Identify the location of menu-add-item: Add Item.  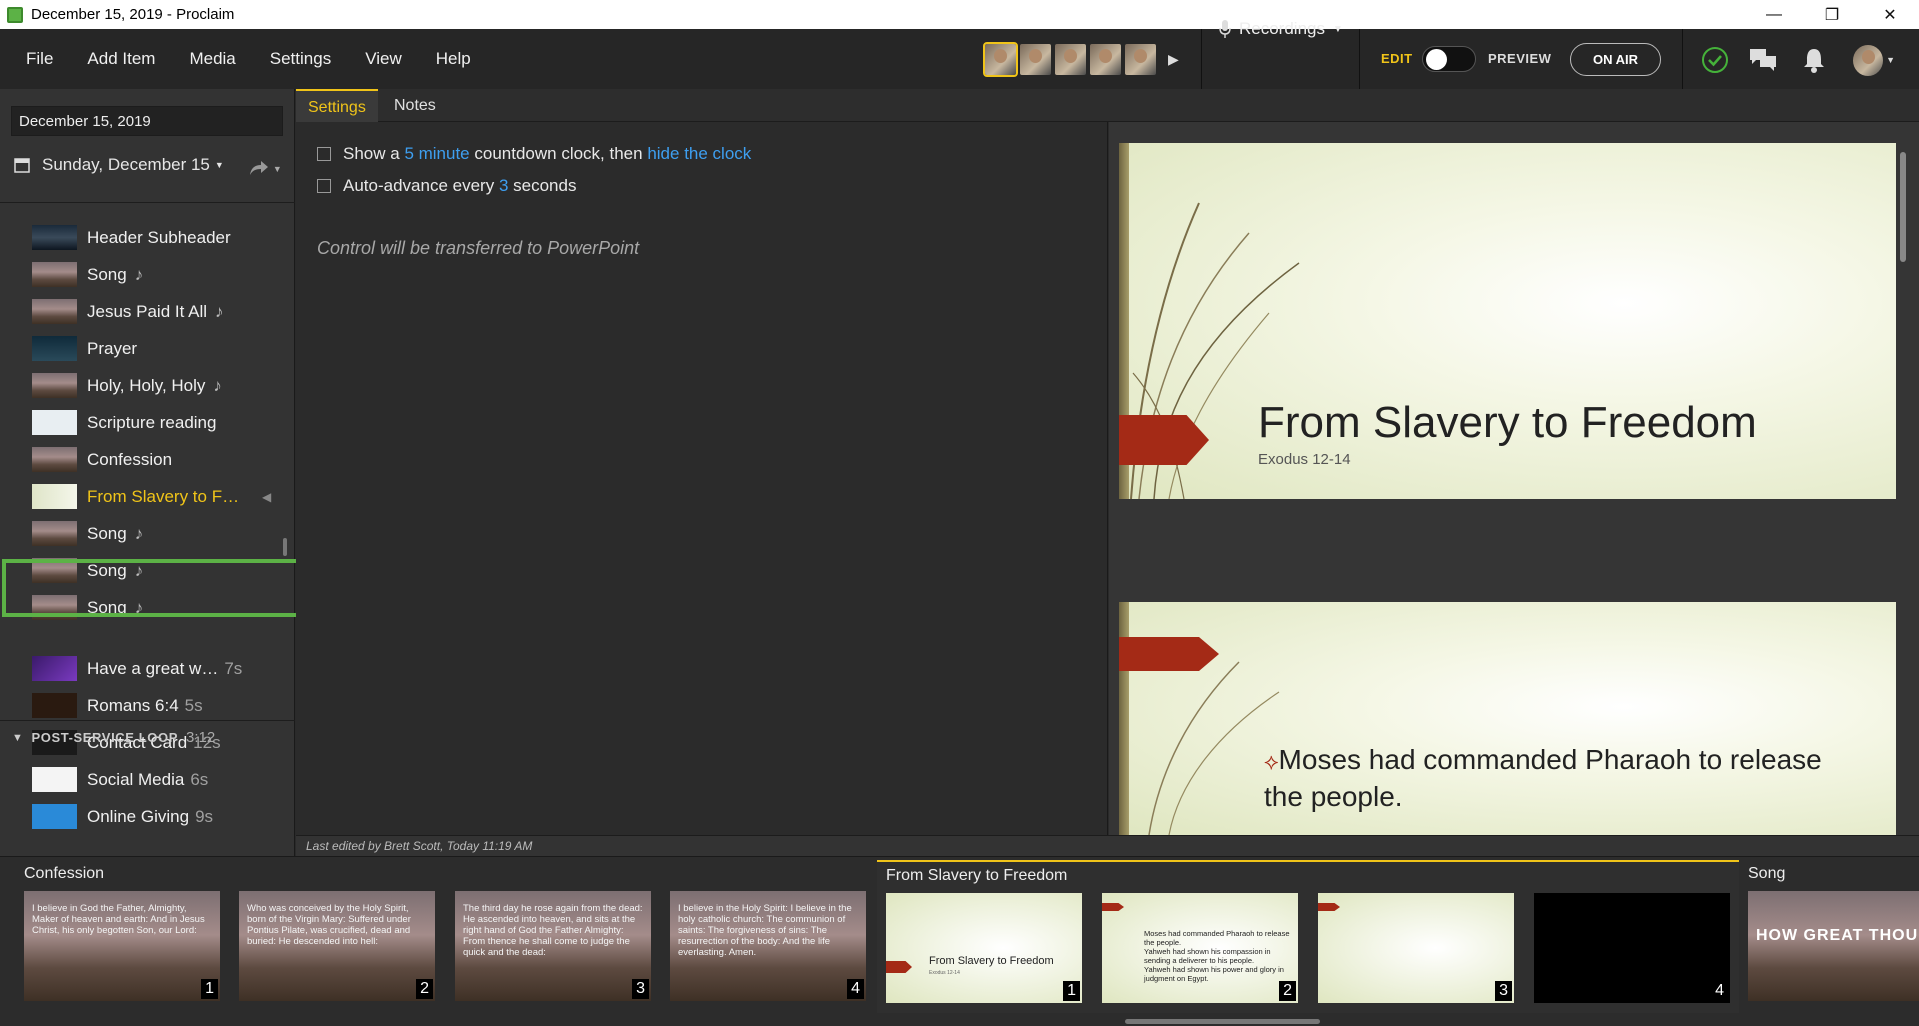
(121, 59).